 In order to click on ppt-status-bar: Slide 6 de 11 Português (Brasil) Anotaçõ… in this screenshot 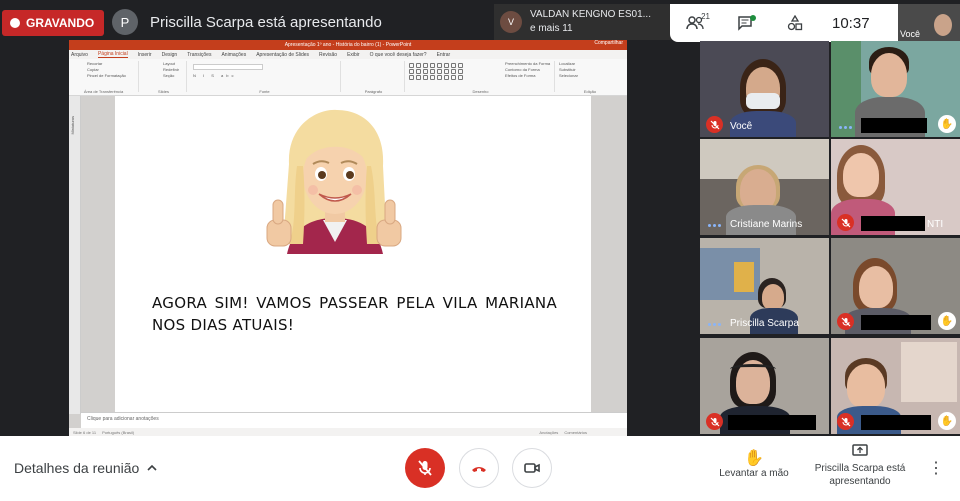, I will do `click(348, 432)`.